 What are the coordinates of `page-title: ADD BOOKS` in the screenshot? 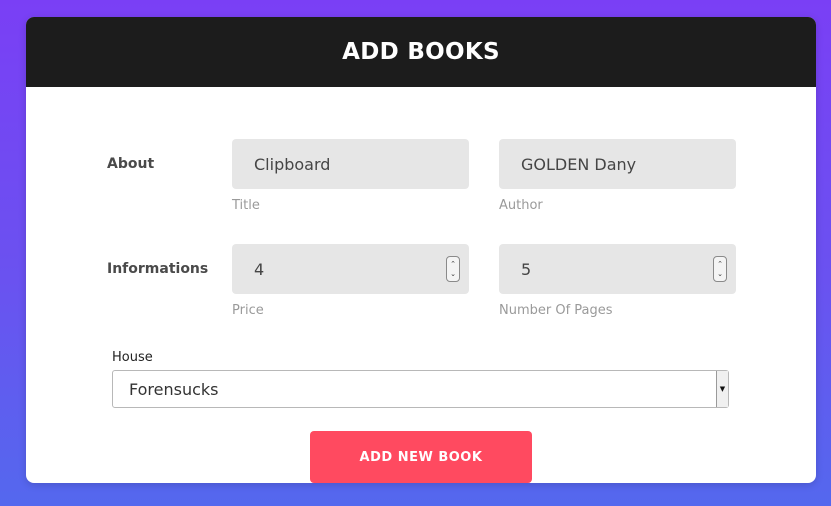 It's located at (421, 52).